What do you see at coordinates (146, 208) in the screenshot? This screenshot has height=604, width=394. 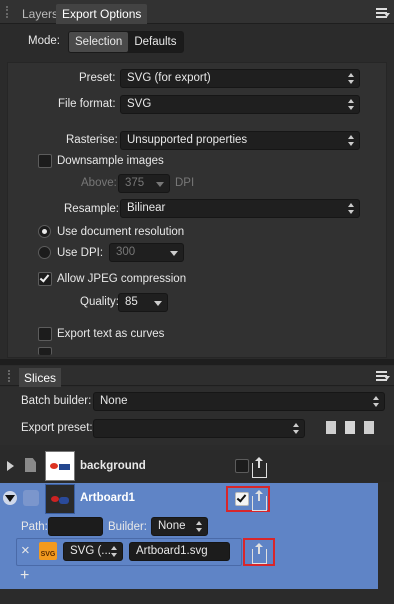 I see `resample-value: Bilinear` at bounding box center [146, 208].